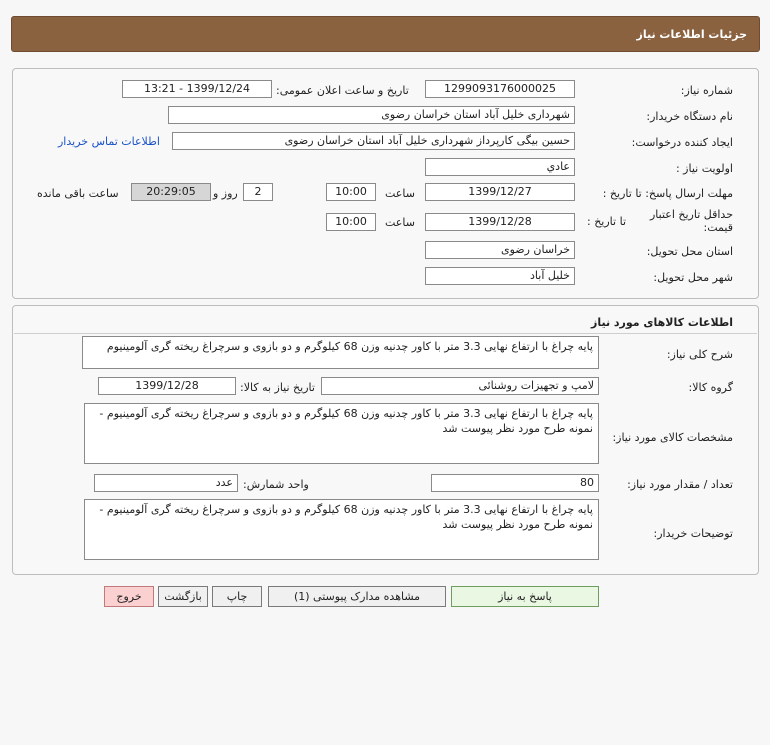  Describe the element at coordinates (682, 142) in the screenshot. I see `requester-label: ایجاد کننده درخواست:` at that location.